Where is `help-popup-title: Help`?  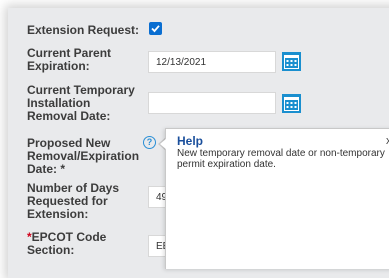
help-popup-title: Help is located at coordinates (190, 141).